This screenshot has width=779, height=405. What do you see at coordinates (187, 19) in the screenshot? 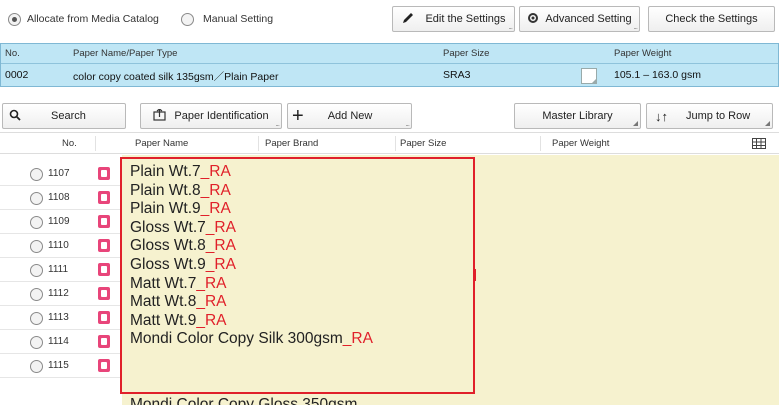
I see `radio-manual-setting` at bounding box center [187, 19].